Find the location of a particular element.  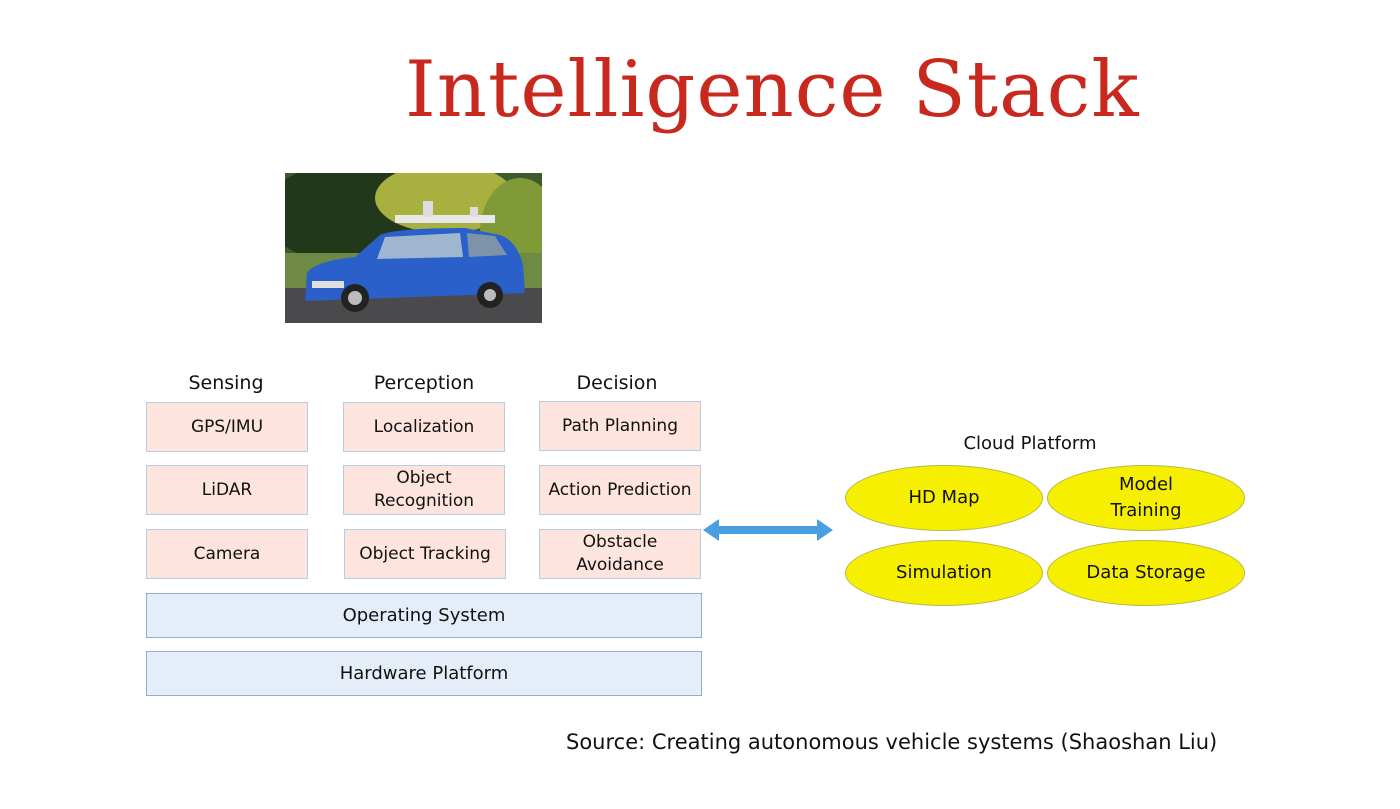

car-photo is located at coordinates (413, 248).